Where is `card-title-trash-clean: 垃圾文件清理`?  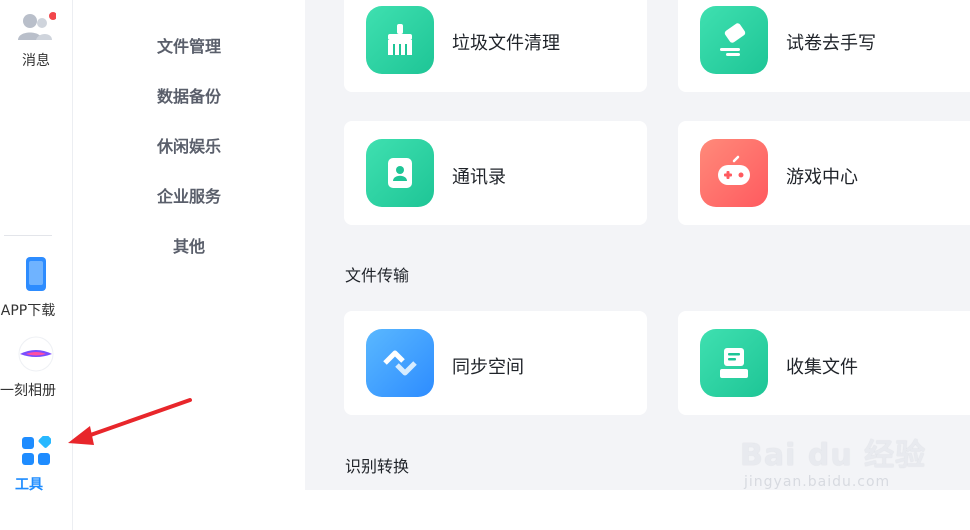 card-title-trash-clean: 垃圾文件清理 is located at coordinates (506, 43).